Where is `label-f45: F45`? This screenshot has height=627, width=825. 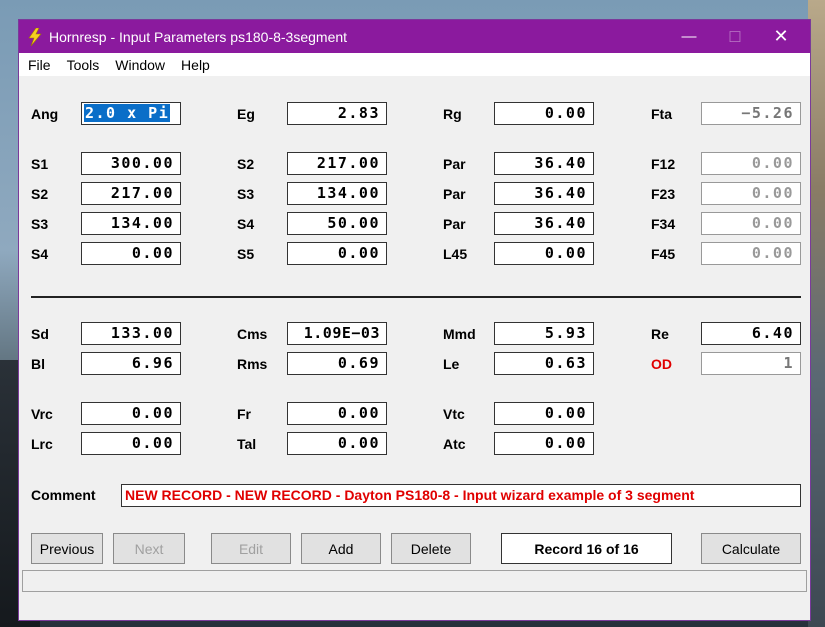
label-f45: F45 is located at coordinates (663, 254).